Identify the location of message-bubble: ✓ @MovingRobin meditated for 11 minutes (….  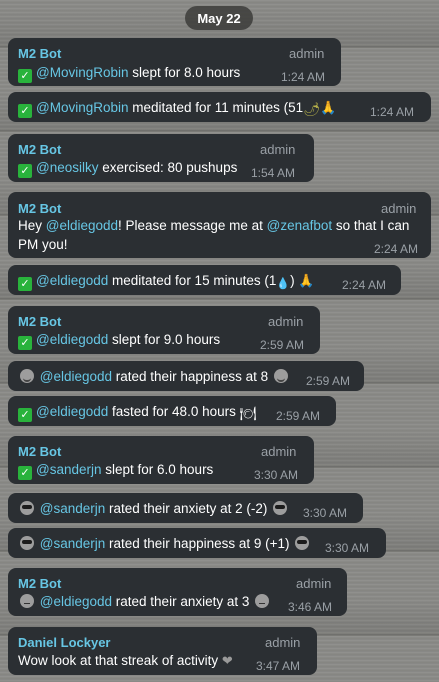
(219, 107).